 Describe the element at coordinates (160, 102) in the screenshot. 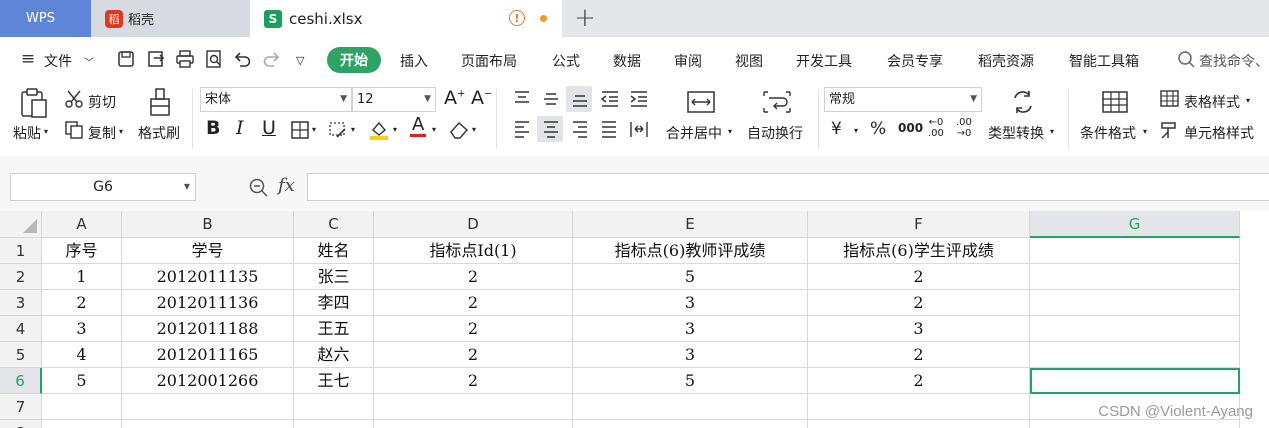

I see `format-painter-icon` at that location.